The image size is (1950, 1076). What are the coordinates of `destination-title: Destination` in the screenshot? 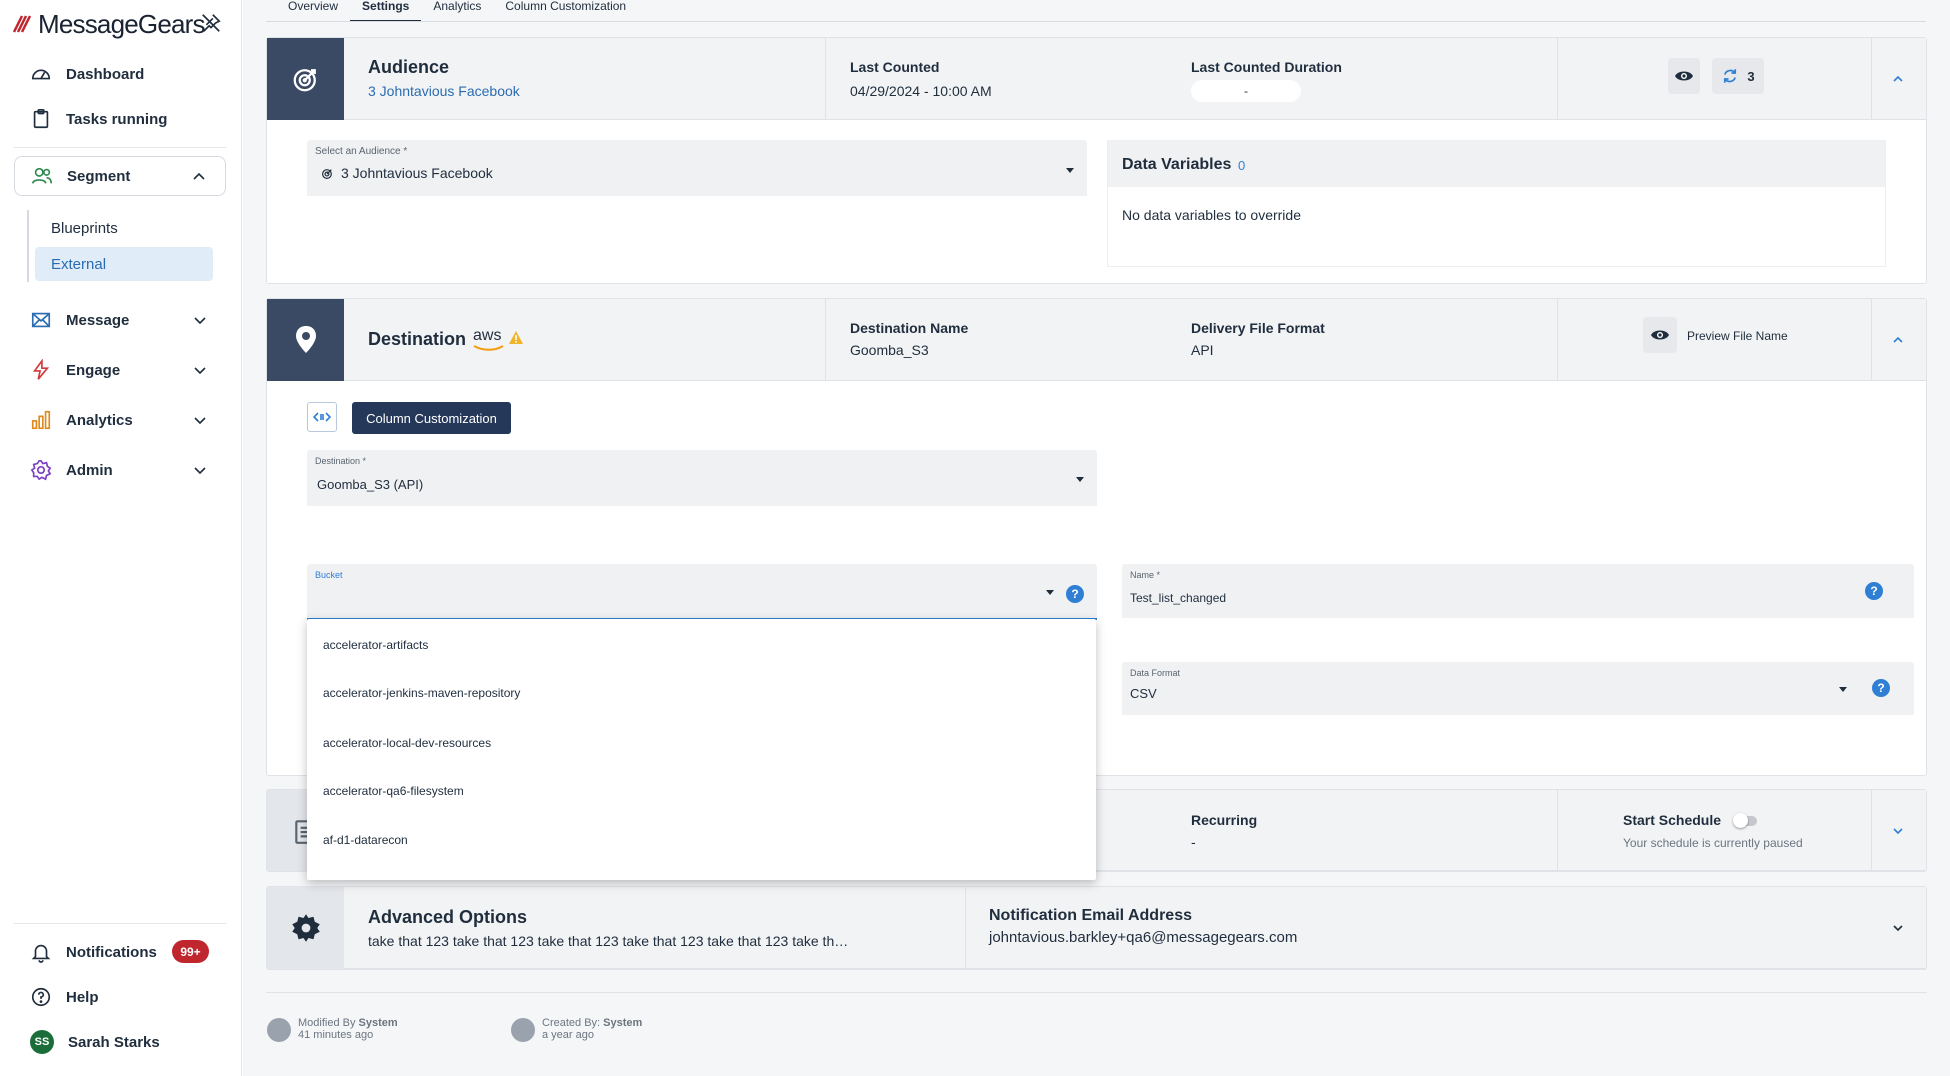 It's located at (417, 339).